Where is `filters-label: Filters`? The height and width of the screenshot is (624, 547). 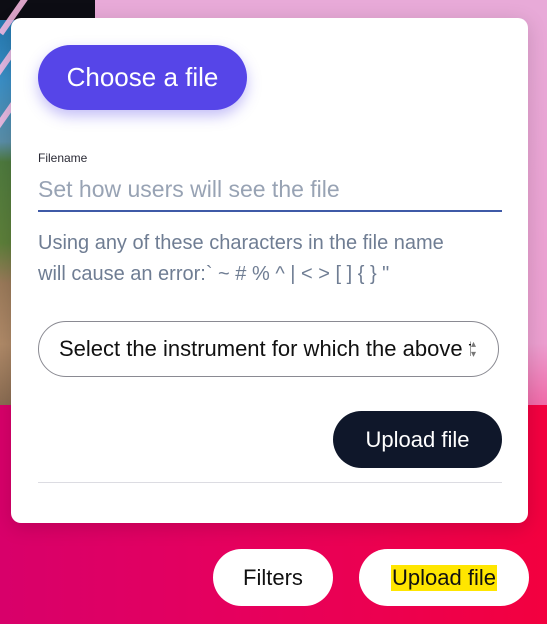 filters-label: Filters is located at coordinates (273, 577).